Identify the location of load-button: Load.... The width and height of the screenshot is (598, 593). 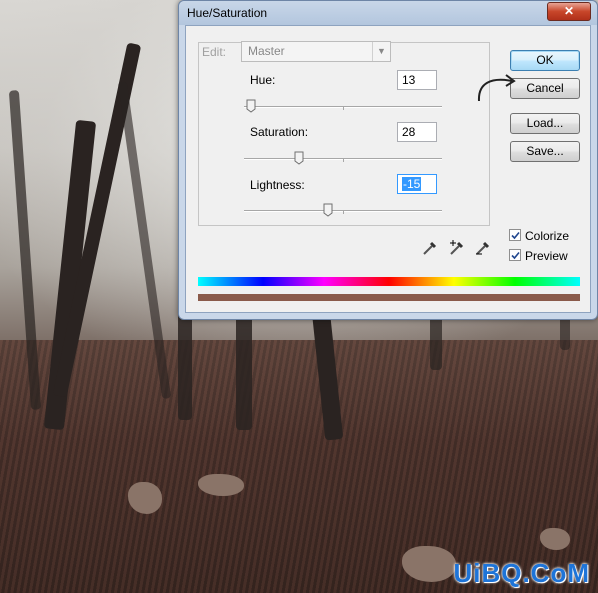
(545, 123).